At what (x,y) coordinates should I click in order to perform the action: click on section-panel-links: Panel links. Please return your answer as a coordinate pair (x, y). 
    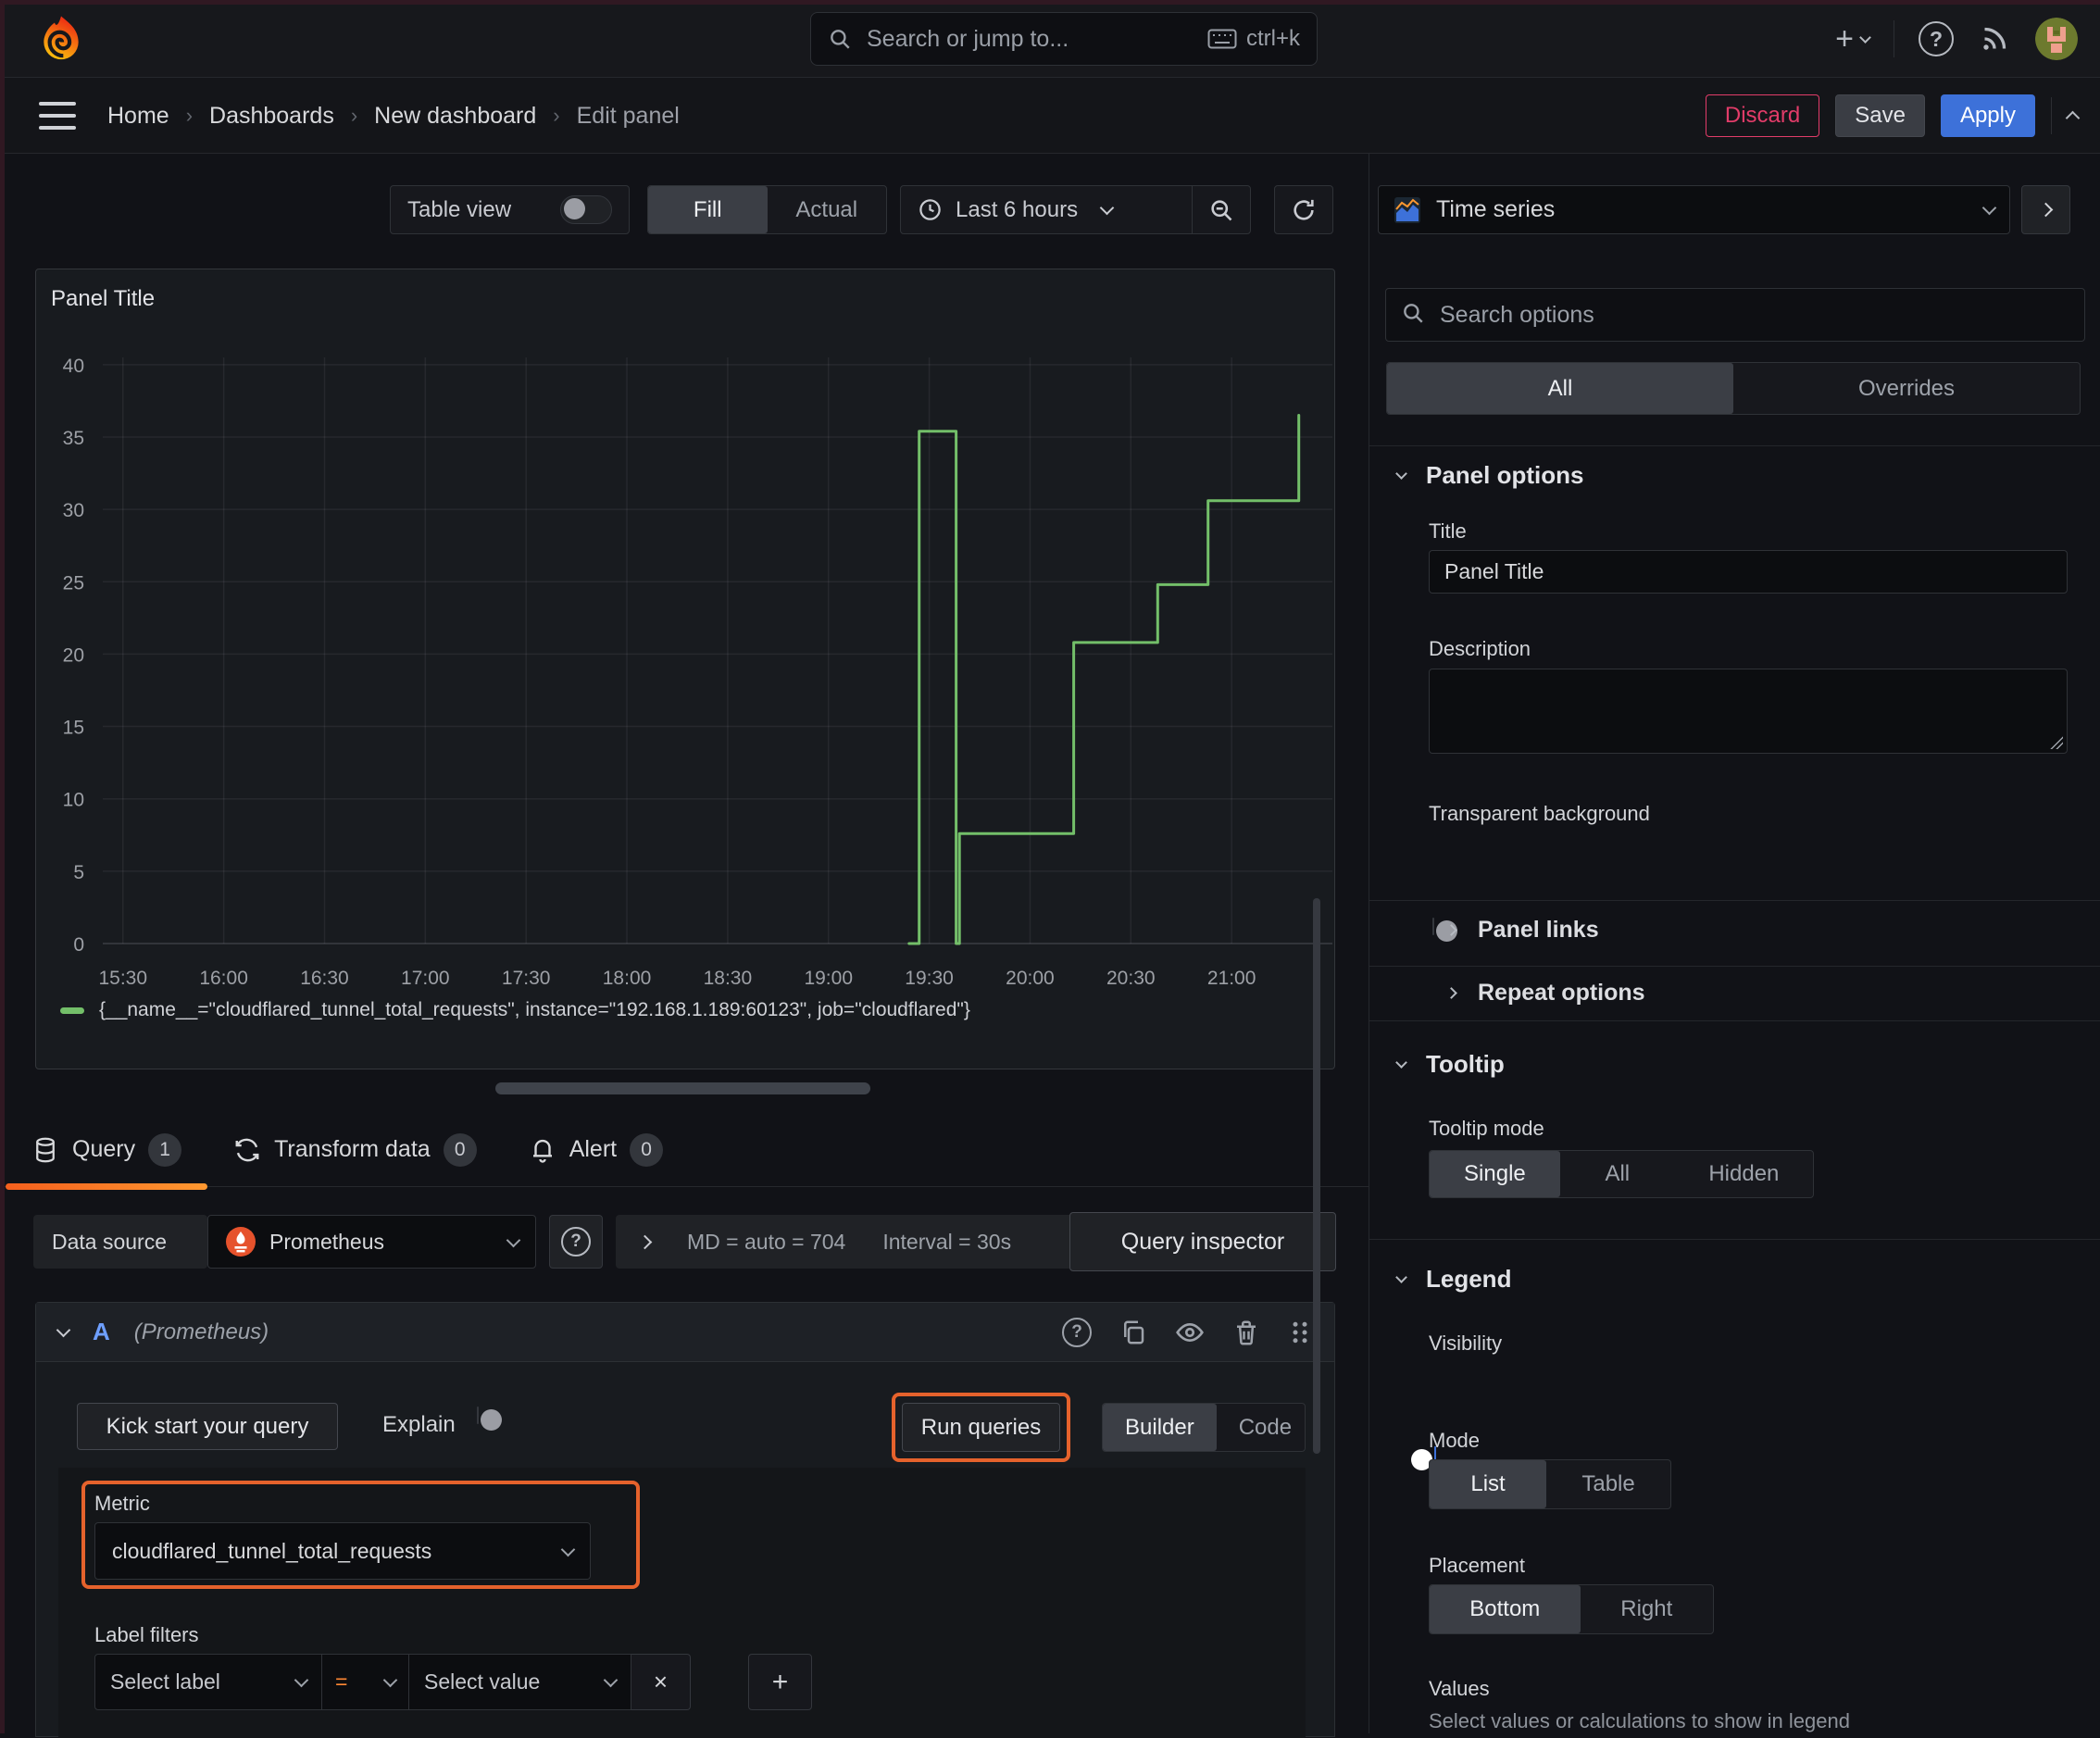
    Looking at the image, I should click on (1522, 931).